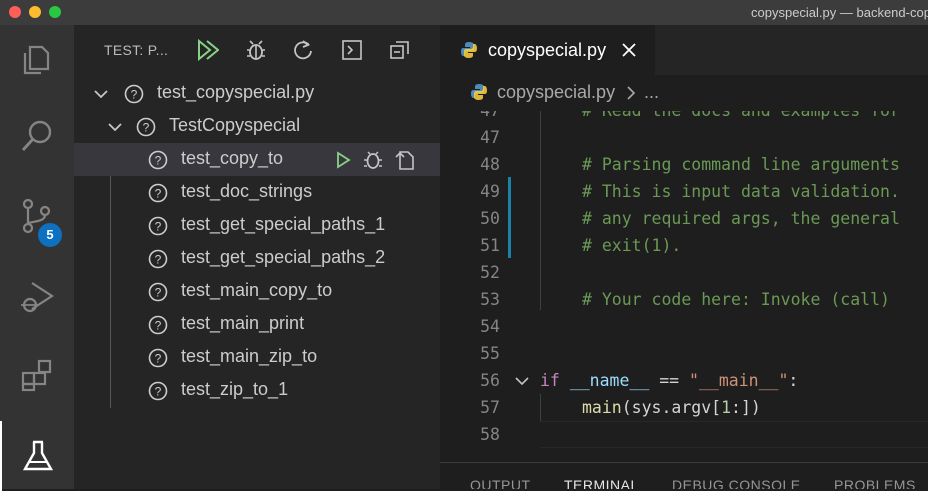 This screenshot has width=928, height=491. I want to click on tree-item-test: ? test_main_copy_to, so click(257, 291).